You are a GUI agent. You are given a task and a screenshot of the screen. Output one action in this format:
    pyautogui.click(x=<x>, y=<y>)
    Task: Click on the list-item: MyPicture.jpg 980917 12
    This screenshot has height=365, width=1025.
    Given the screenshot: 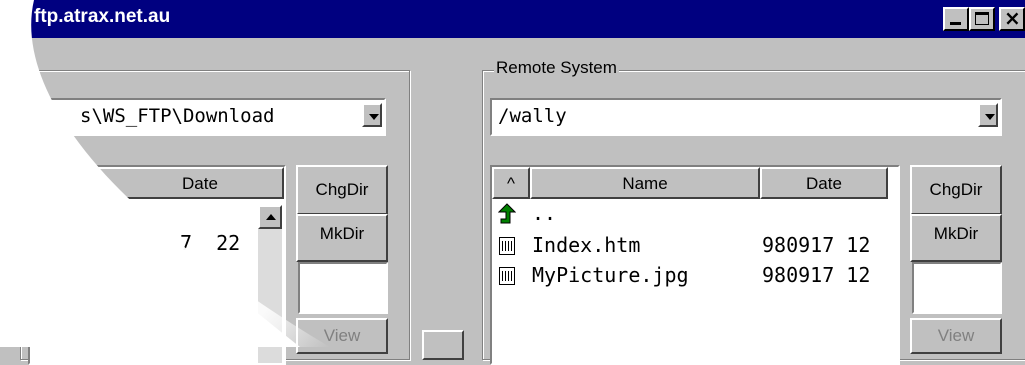 What is the action you would take?
    pyautogui.click(x=691, y=277)
    